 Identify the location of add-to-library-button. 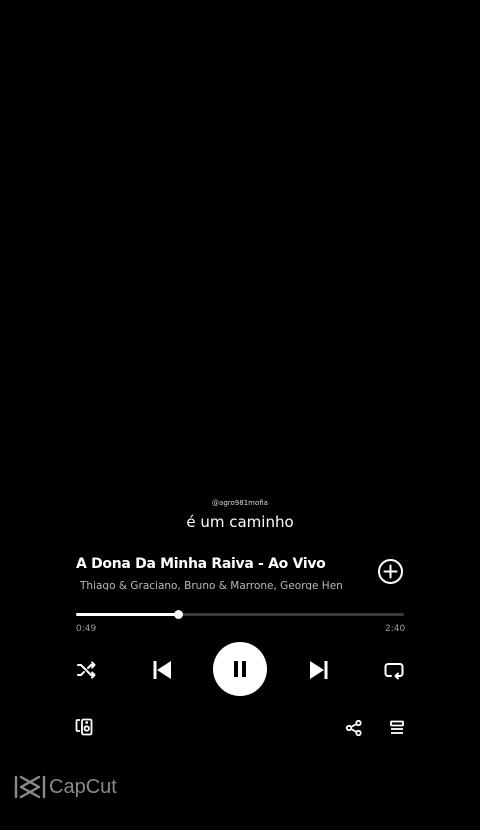
(390, 571).